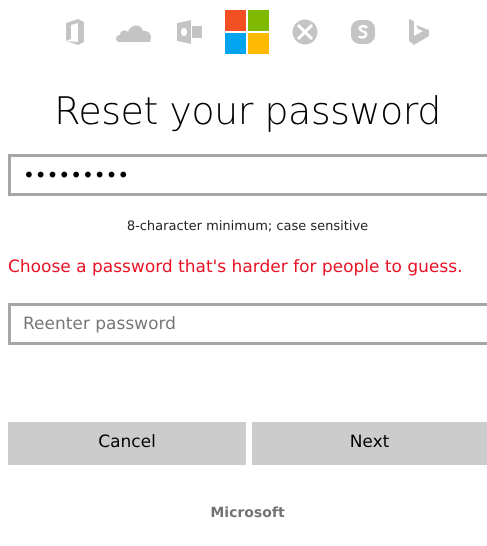 This screenshot has width=487, height=546. Describe the element at coordinates (247, 323) in the screenshot. I see `reenter-password-field: Reenter password` at that location.